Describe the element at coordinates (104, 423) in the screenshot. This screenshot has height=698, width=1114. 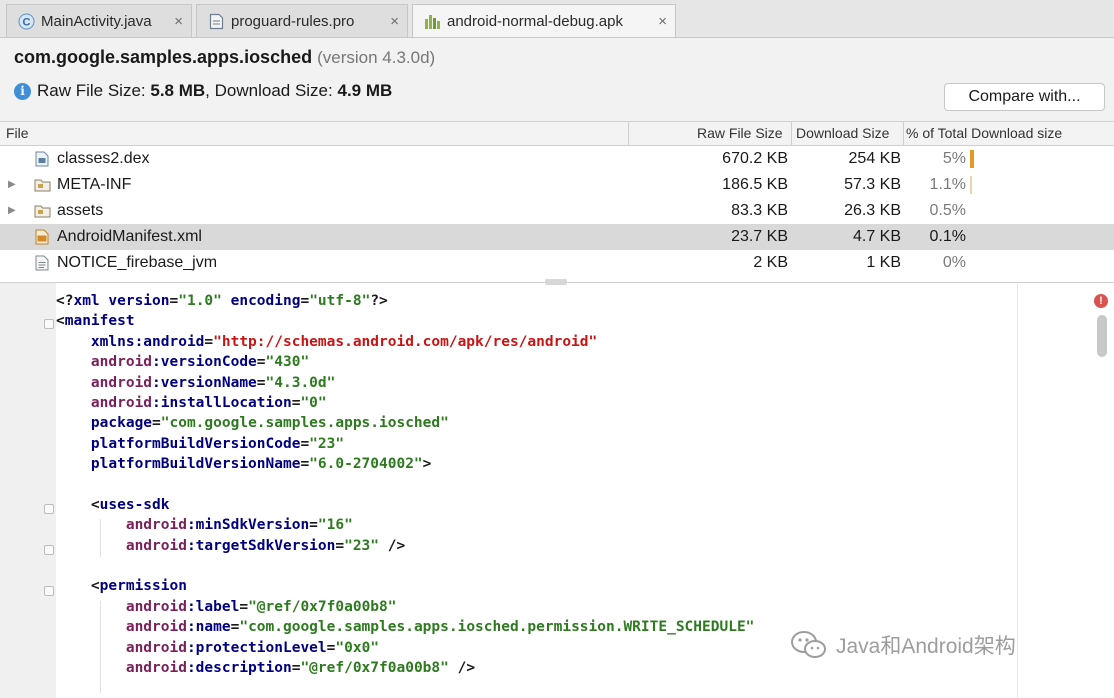
I see `code-token: package` at that location.